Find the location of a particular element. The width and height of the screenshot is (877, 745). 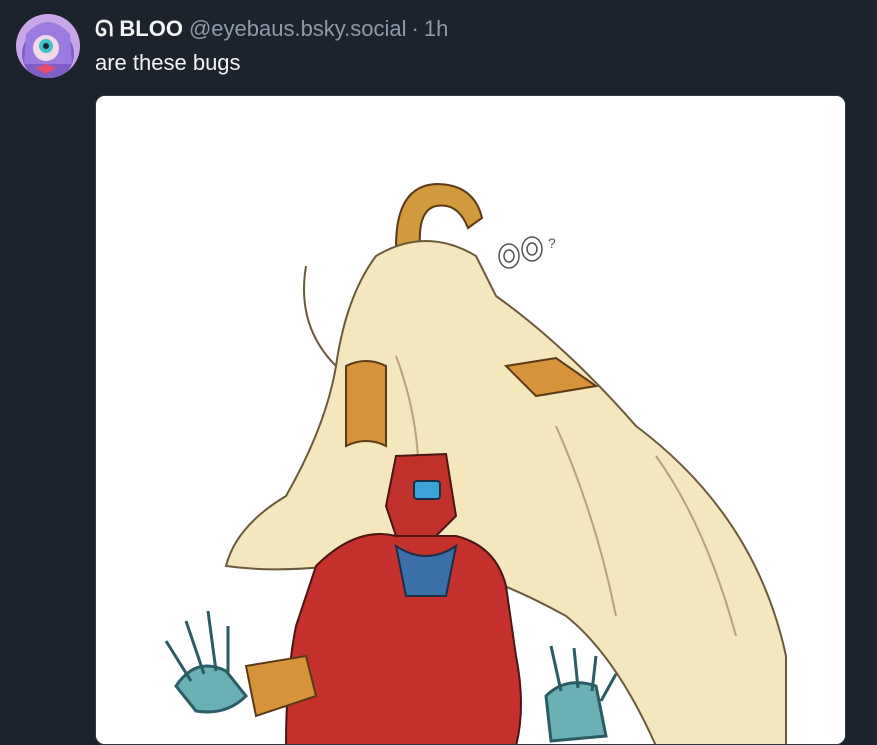

post-timestamp: 1h is located at coordinates (436, 29).